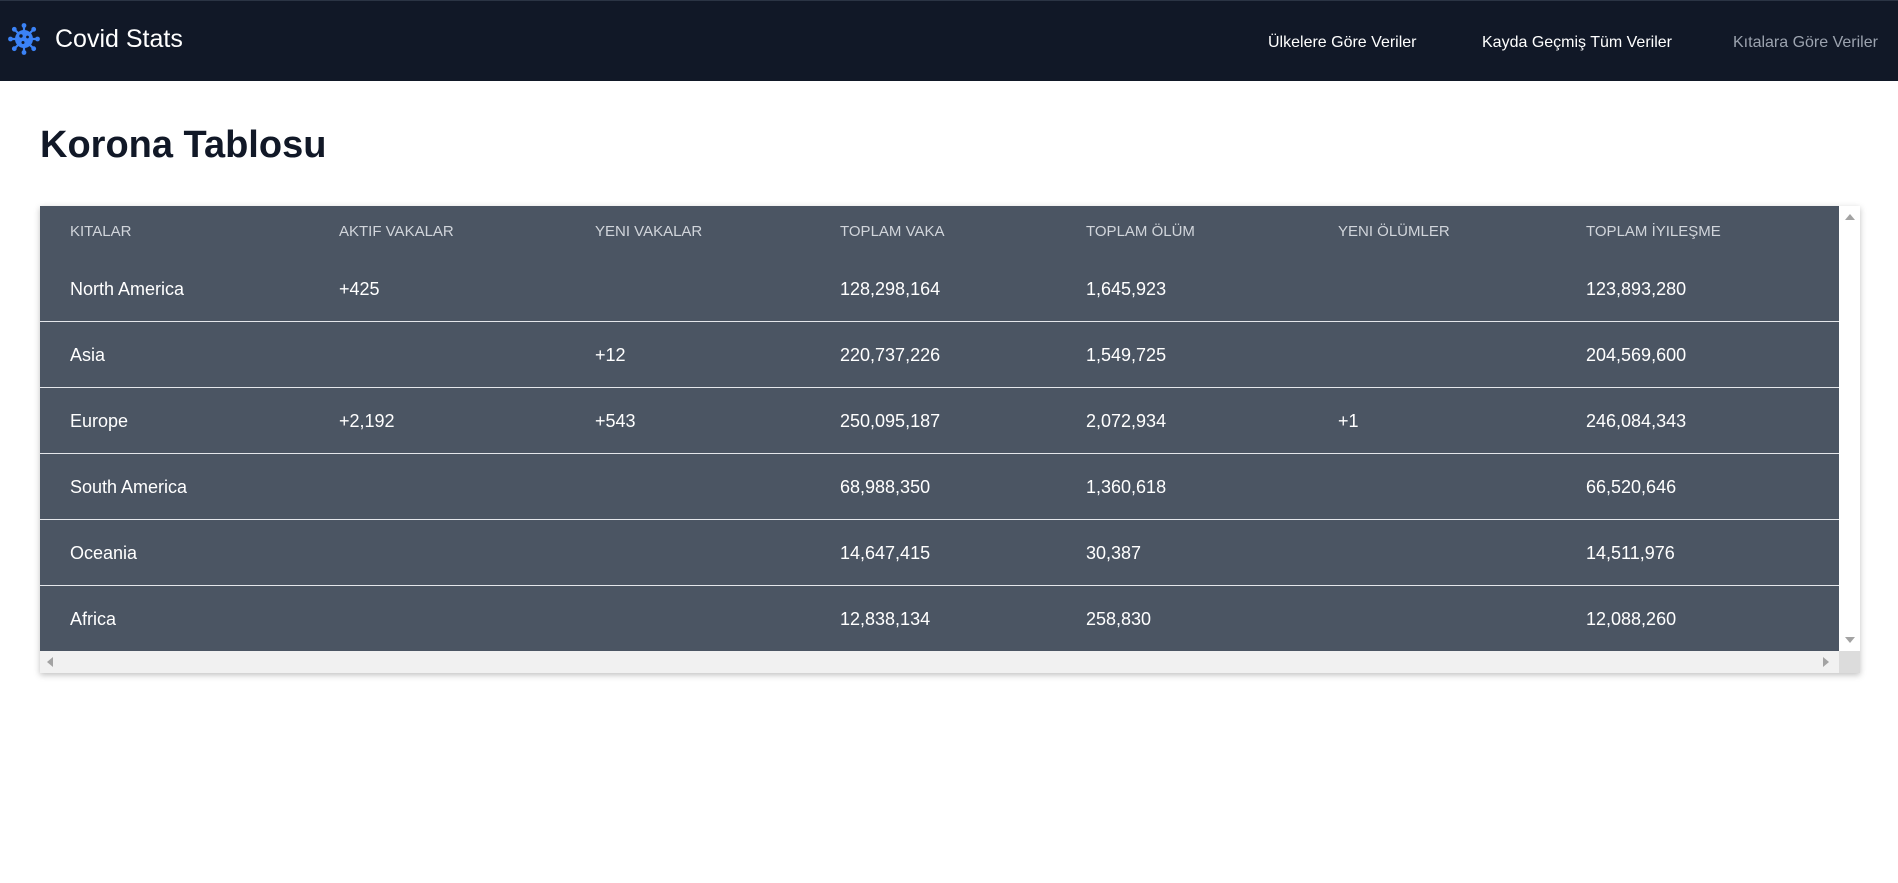 This screenshot has height=883, width=1898. What do you see at coordinates (885, 619) in the screenshot?
I see `cell-total-cases: 12,838,134` at bounding box center [885, 619].